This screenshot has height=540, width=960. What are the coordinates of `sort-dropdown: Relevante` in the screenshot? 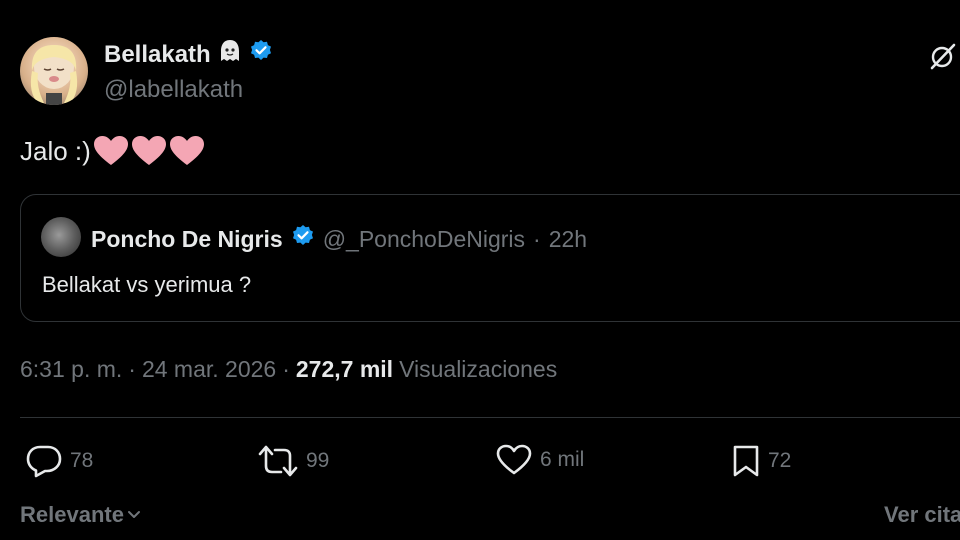 It's located at (81, 515).